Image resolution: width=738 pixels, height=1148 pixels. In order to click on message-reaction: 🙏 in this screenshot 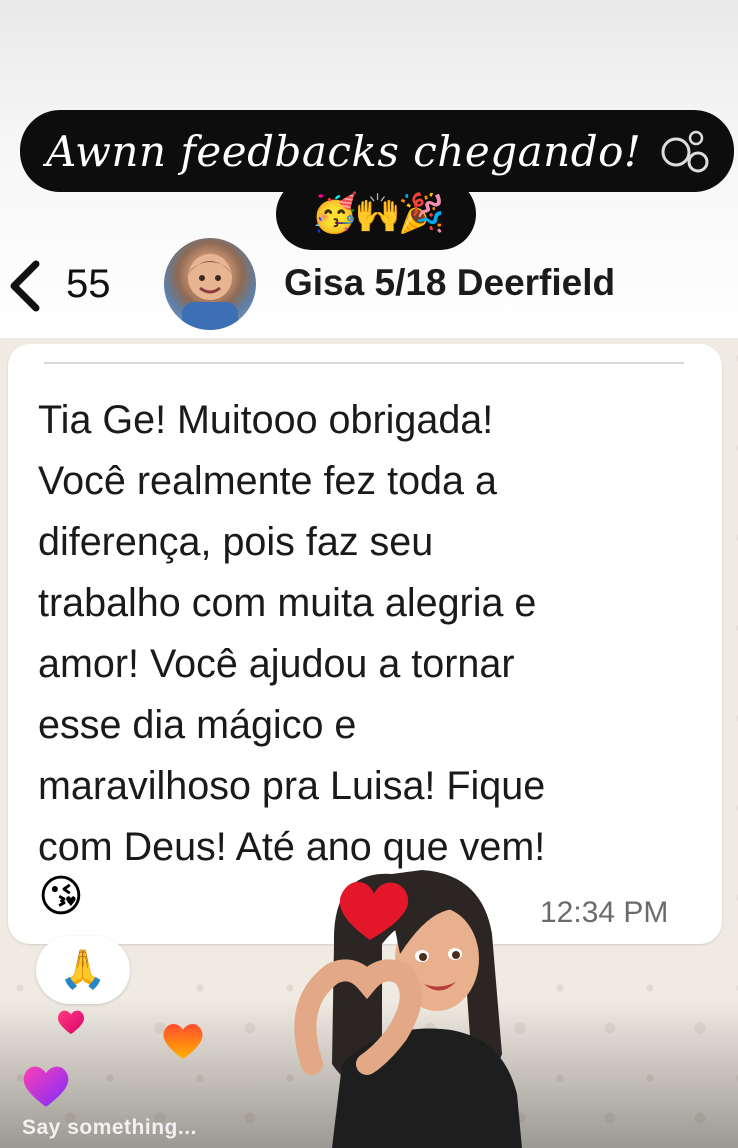, I will do `click(83, 970)`.